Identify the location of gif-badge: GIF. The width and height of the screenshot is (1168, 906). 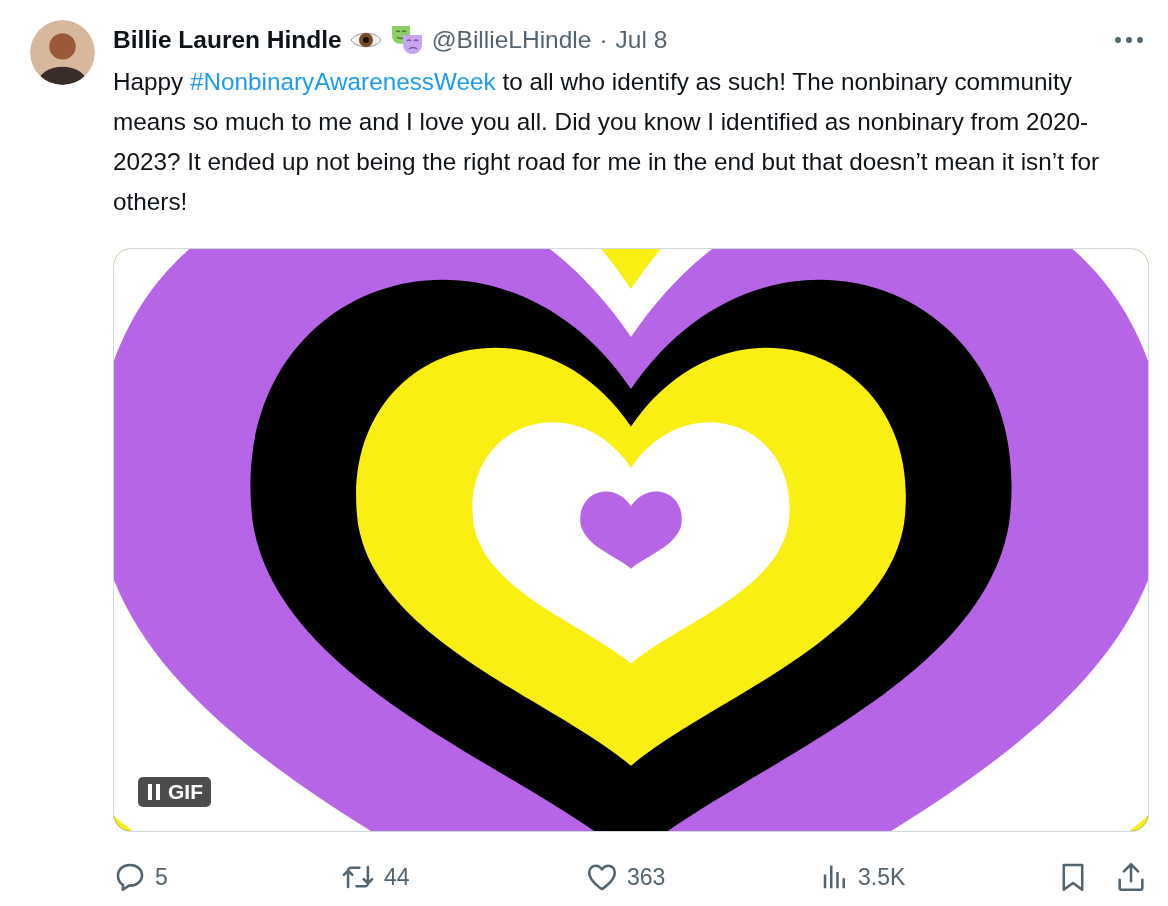
(174, 792).